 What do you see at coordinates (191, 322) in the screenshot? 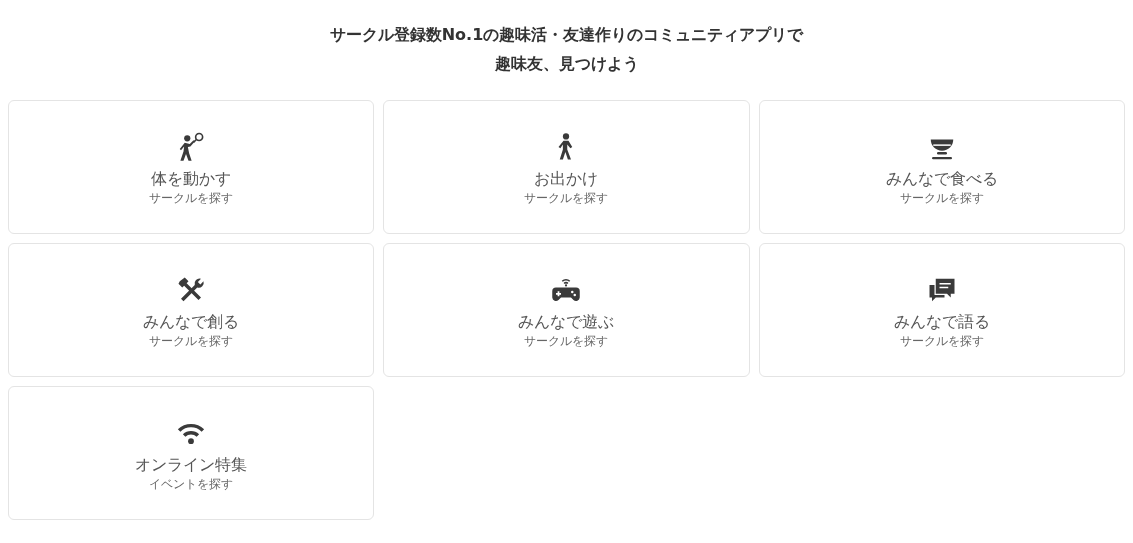
I see `category-title: みんなで創る` at bounding box center [191, 322].